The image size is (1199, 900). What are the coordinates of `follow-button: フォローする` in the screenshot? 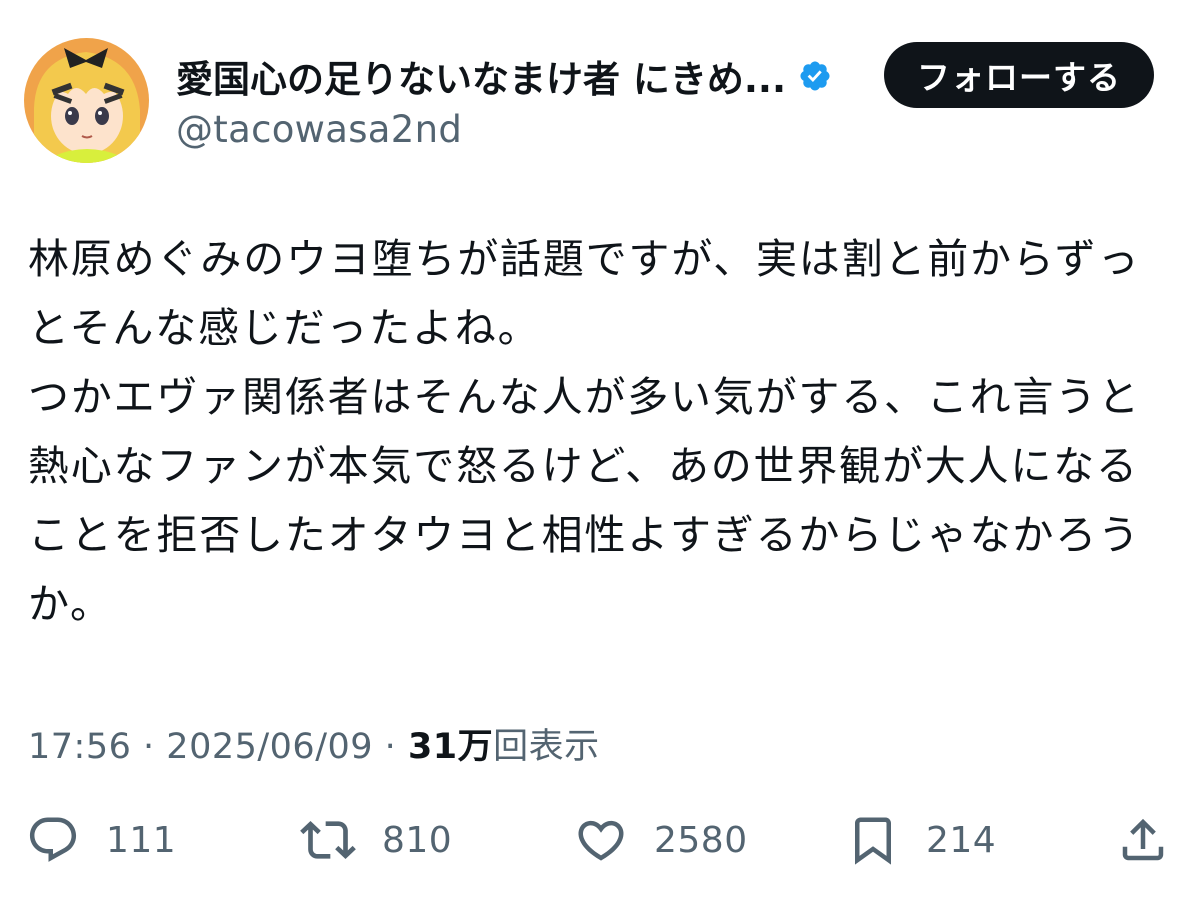 It's located at (1019, 75).